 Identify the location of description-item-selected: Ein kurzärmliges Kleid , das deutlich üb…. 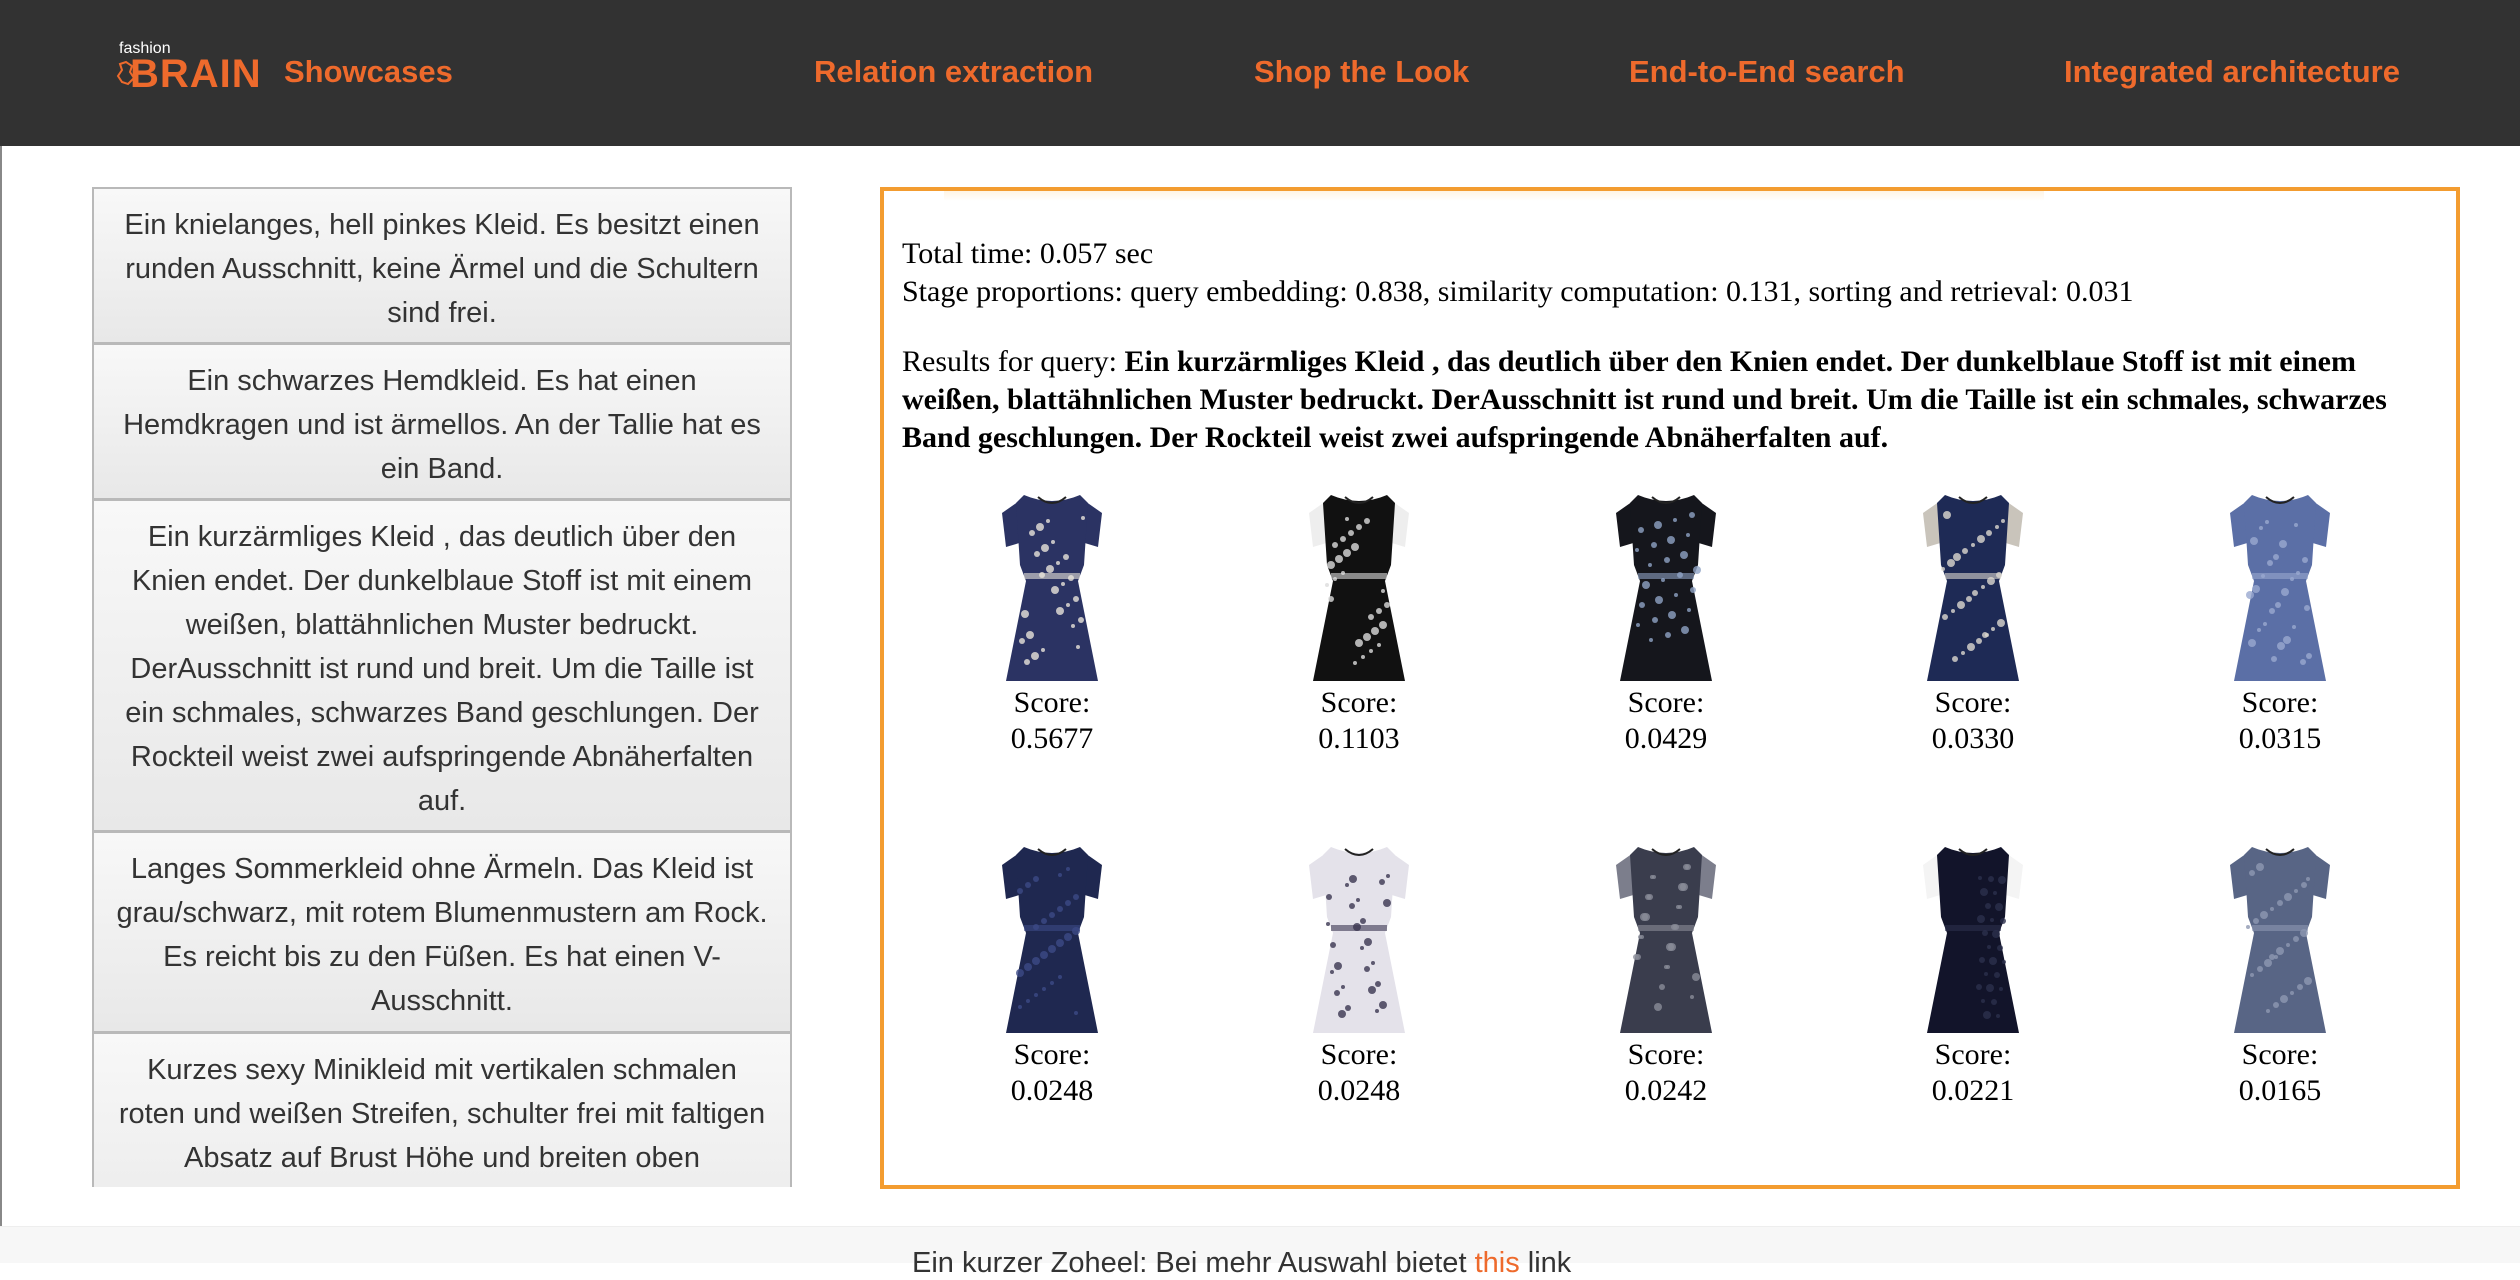
(442, 665).